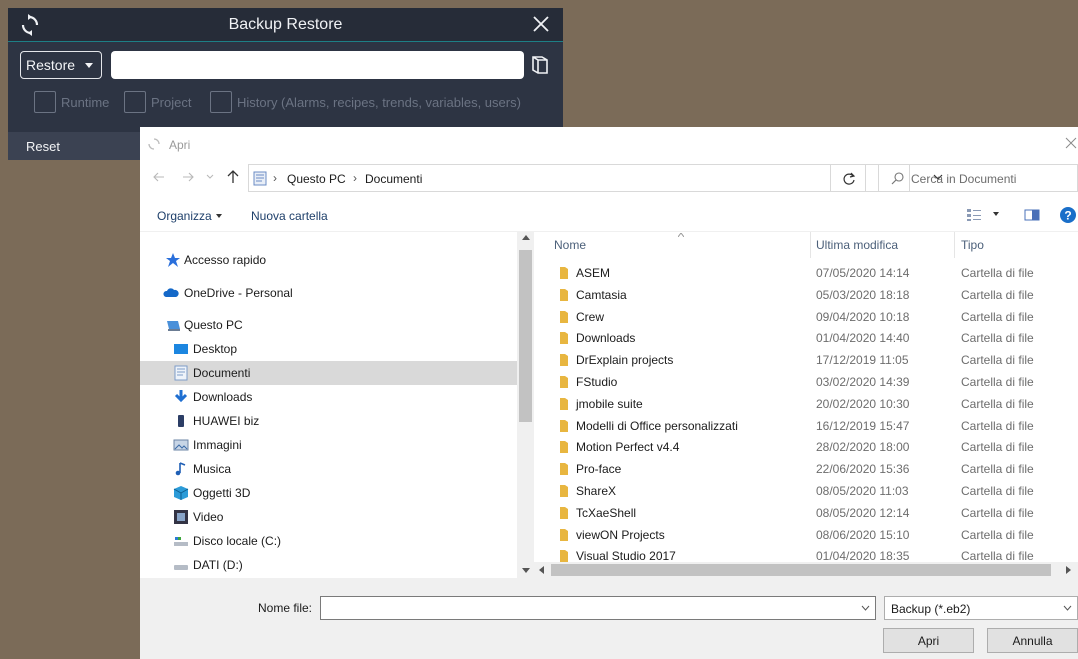 This screenshot has height=659, width=1078. I want to click on tree-item-desktop: Desktop, so click(328, 349).